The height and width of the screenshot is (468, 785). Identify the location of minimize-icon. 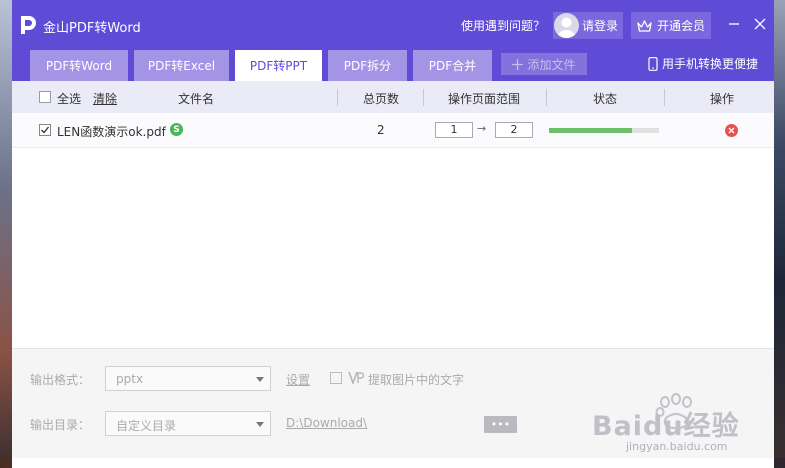
(734, 24).